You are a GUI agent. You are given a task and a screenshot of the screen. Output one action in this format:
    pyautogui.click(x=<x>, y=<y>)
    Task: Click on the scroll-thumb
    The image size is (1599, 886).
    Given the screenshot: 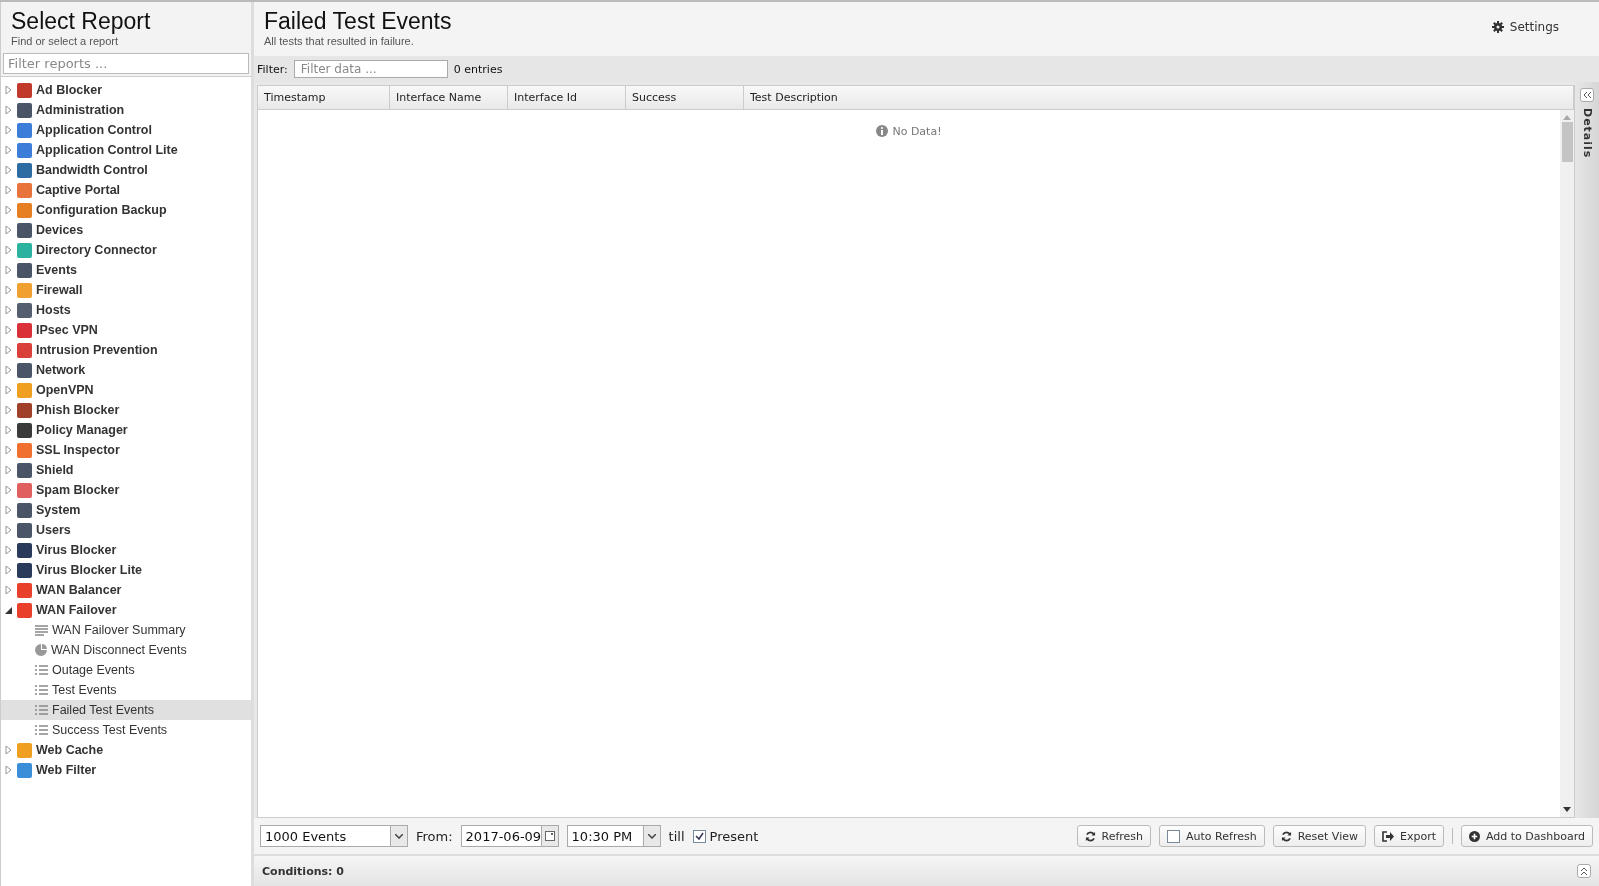 What is the action you would take?
    pyautogui.click(x=1567, y=142)
    